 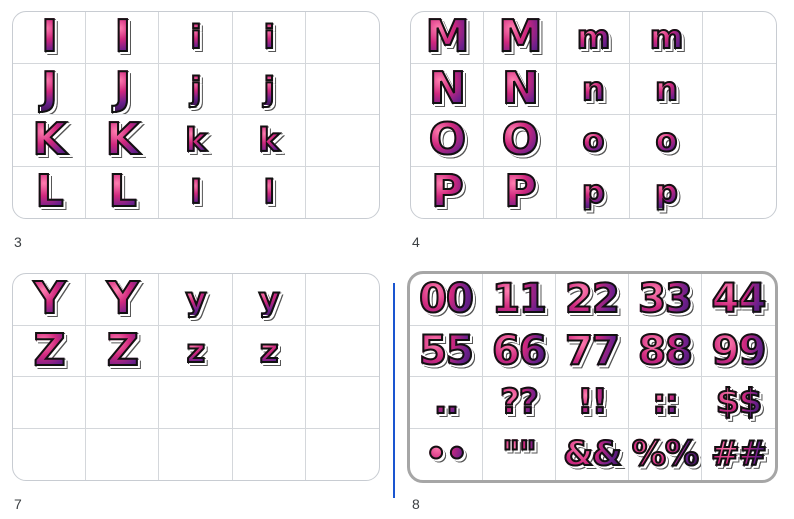 I want to click on slide-number: 8, so click(x=416, y=504).